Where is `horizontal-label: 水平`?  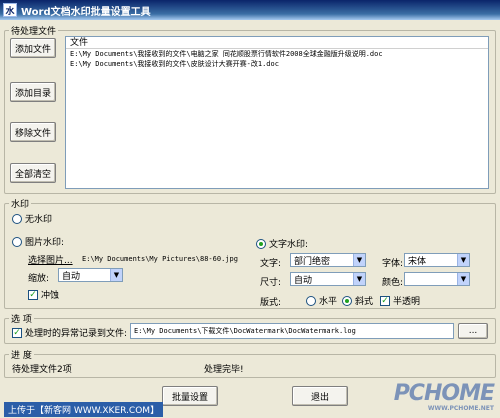 horizontal-label: 水平 is located at coordinates (328, 302).